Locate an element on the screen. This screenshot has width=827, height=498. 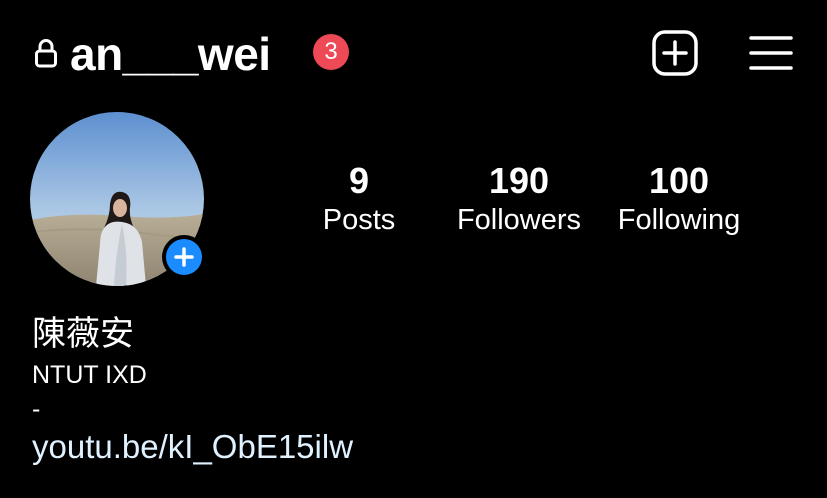
display-name: 陳薇安 is located at coordinates (83, 334).